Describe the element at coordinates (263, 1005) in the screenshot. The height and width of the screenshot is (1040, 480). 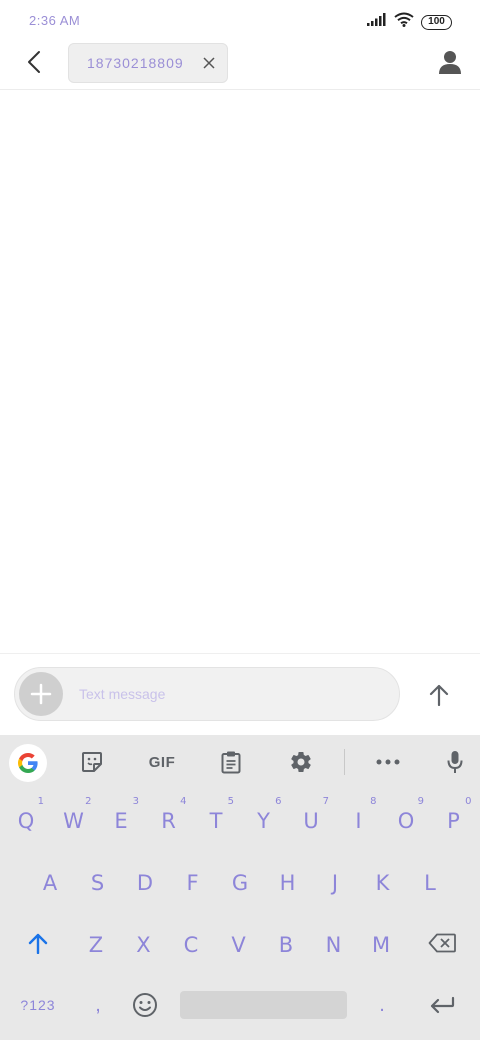
I see `space-bar` at that location.